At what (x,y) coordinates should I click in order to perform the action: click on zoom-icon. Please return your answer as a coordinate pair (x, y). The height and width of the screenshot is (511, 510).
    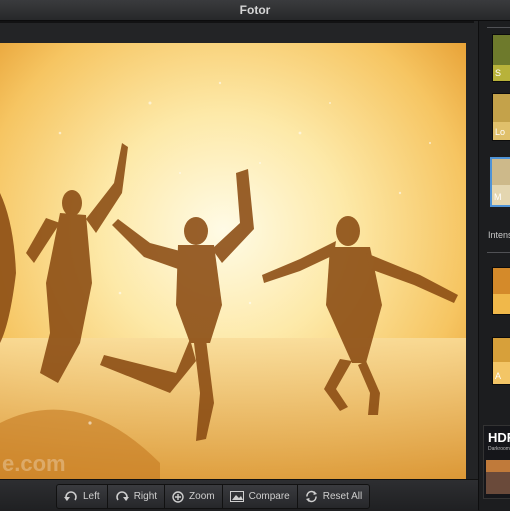
    Looking at the image, I should click on (178, 496).